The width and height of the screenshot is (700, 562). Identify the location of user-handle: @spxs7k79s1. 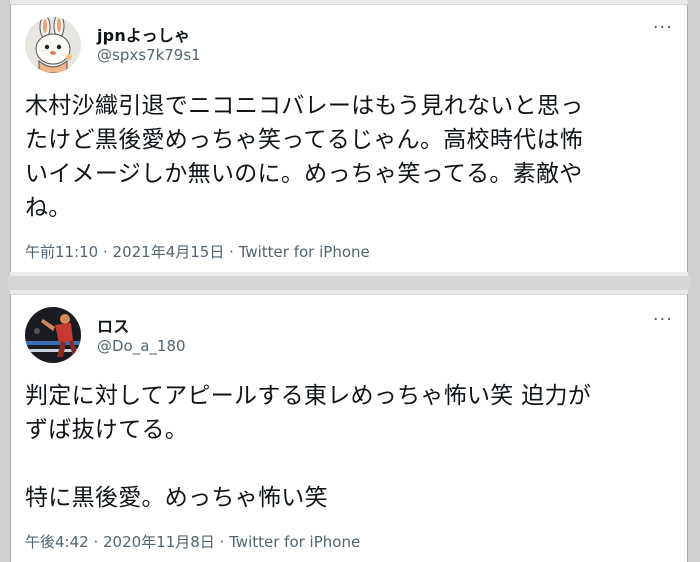
(149, 55).